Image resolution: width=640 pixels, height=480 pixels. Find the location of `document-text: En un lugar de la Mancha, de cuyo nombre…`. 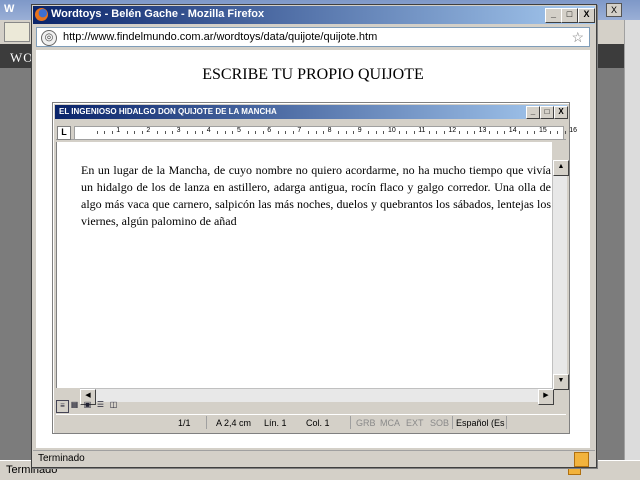

document-text: En un lugar de la Mancha, de cuyo nombre… is located at coordinates (316, 196).